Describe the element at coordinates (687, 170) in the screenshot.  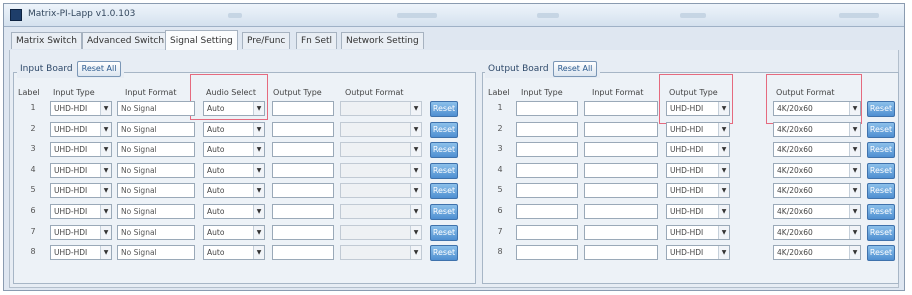
I see `output-type-select-value: UHD-HDI` at that location.